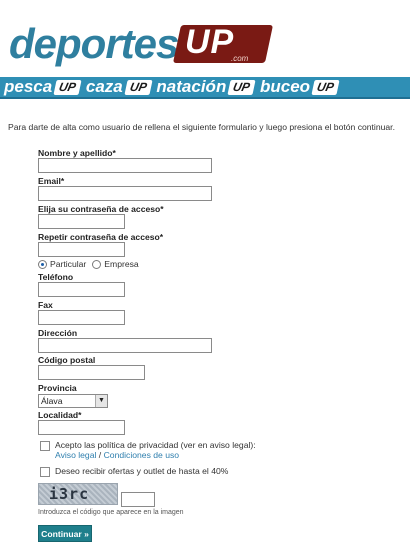  I want to click on banner-item-natacion: natación UP, so click(206, 87).